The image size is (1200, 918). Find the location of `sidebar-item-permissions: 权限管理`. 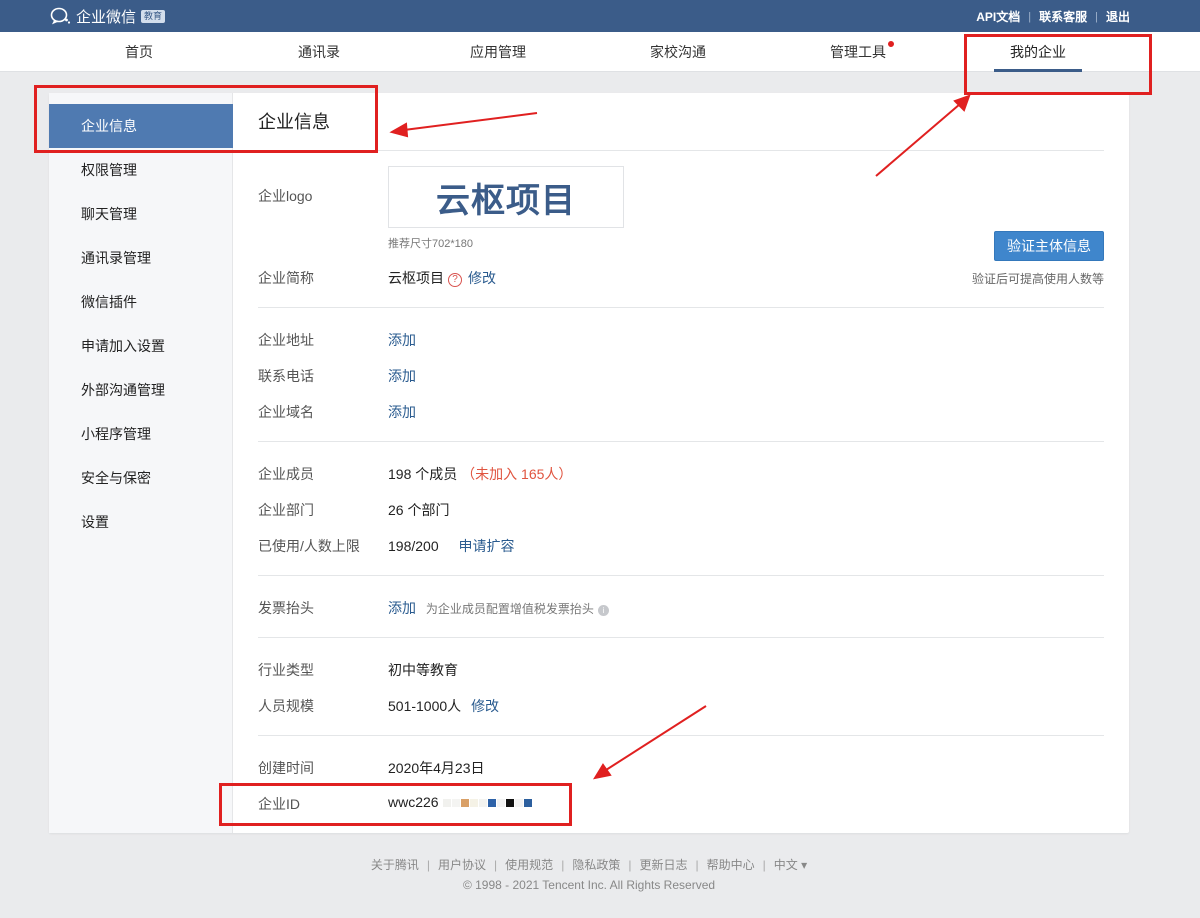

sidebar-item-permissions: 权限管理 is located at coordinates (141, 170).